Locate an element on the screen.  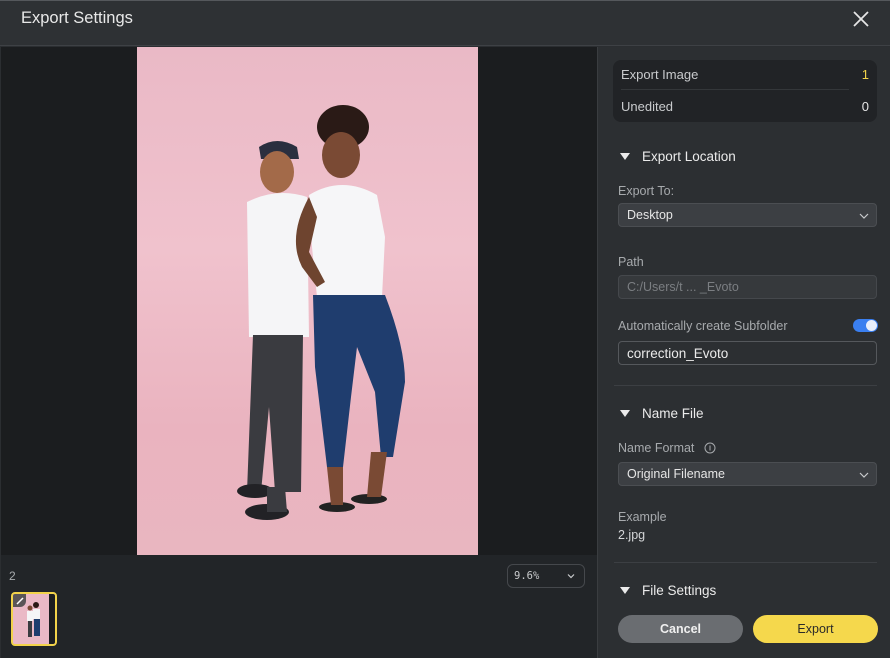
dialog-title: Export Settings is located at coordinates (77, 18).